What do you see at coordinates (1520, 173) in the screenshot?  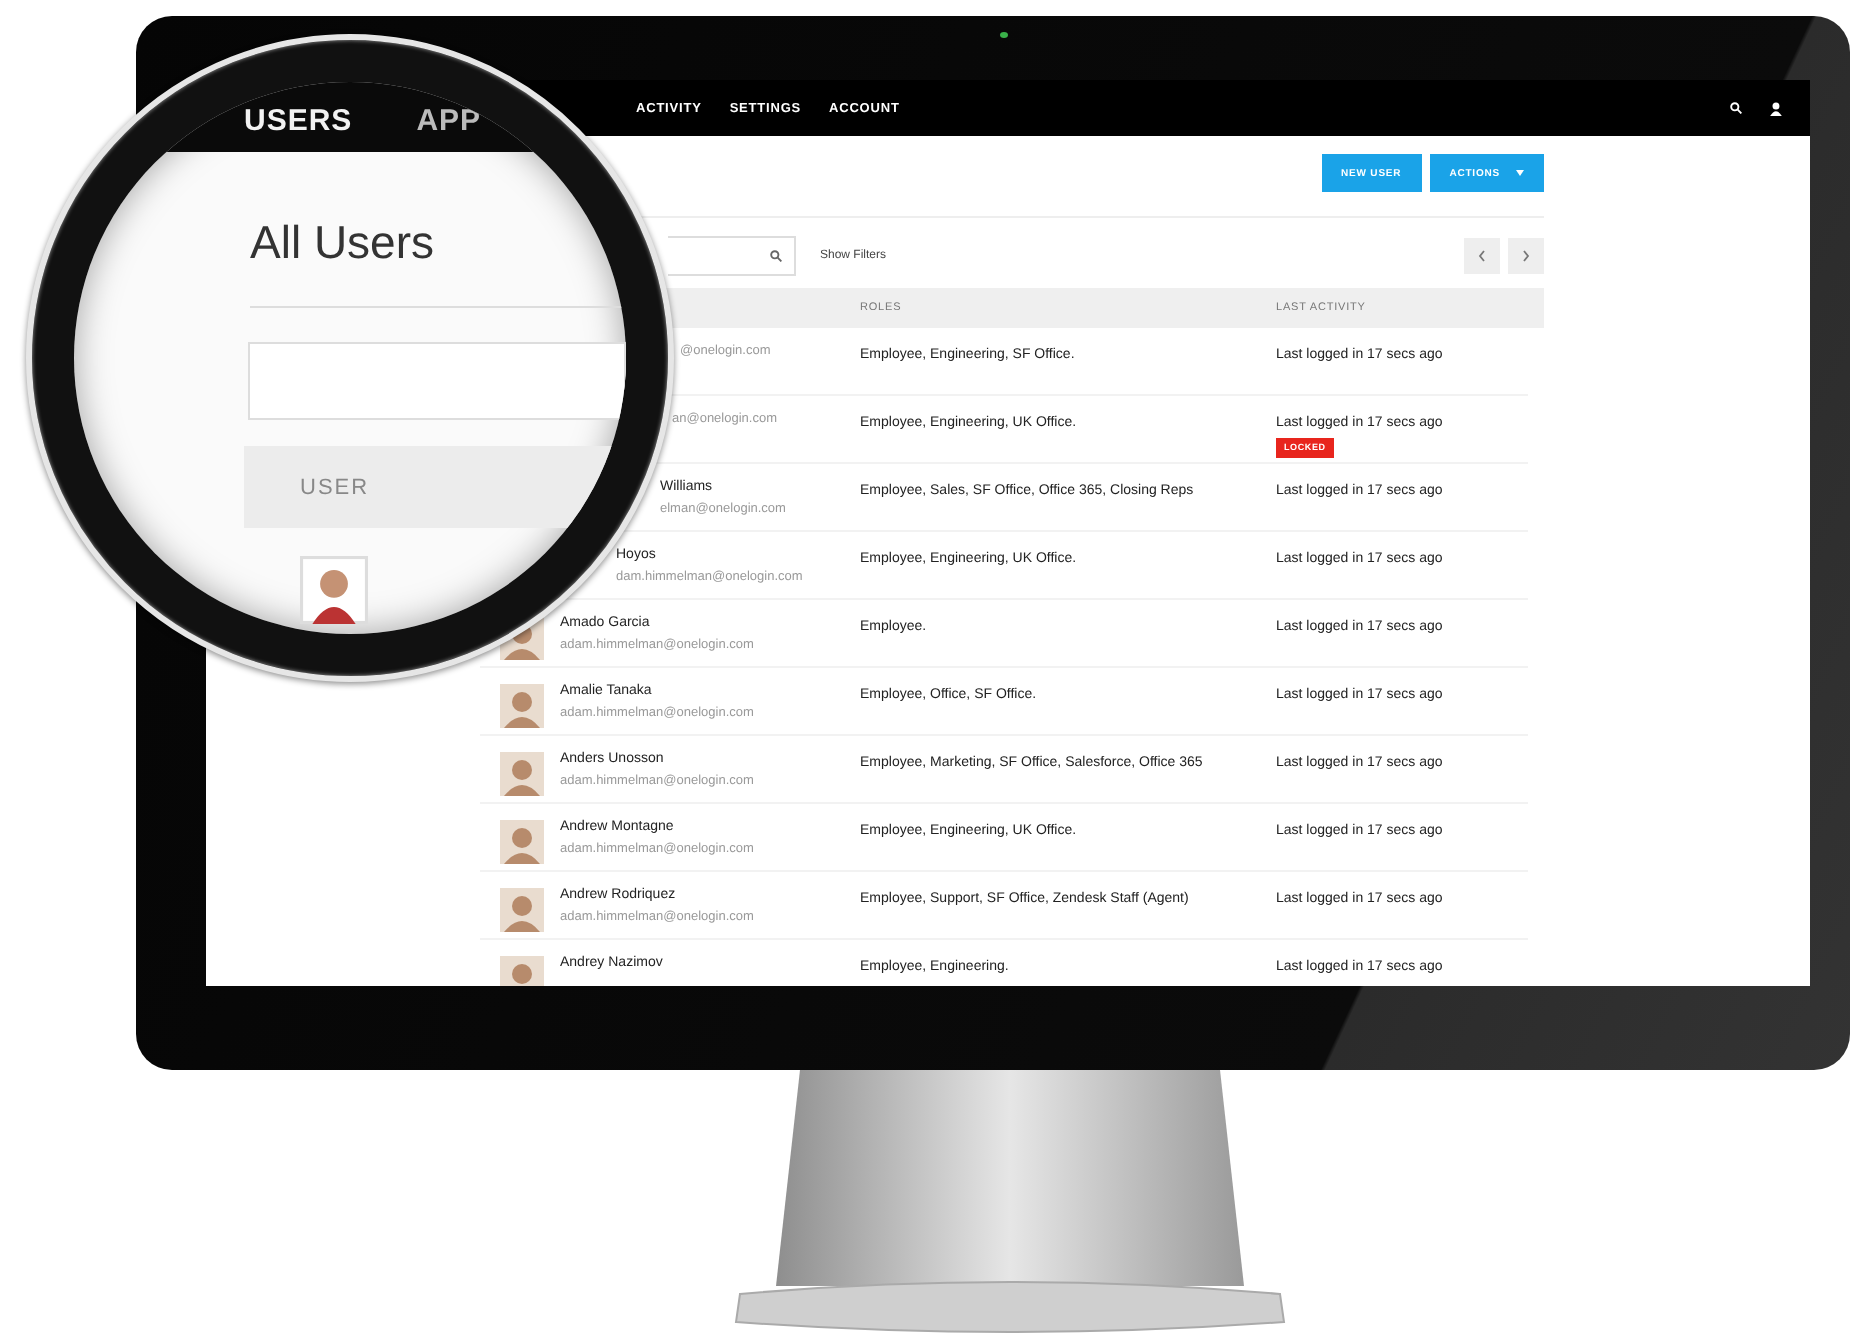 I see `caret-icon` at bounding box center [1520, 173].